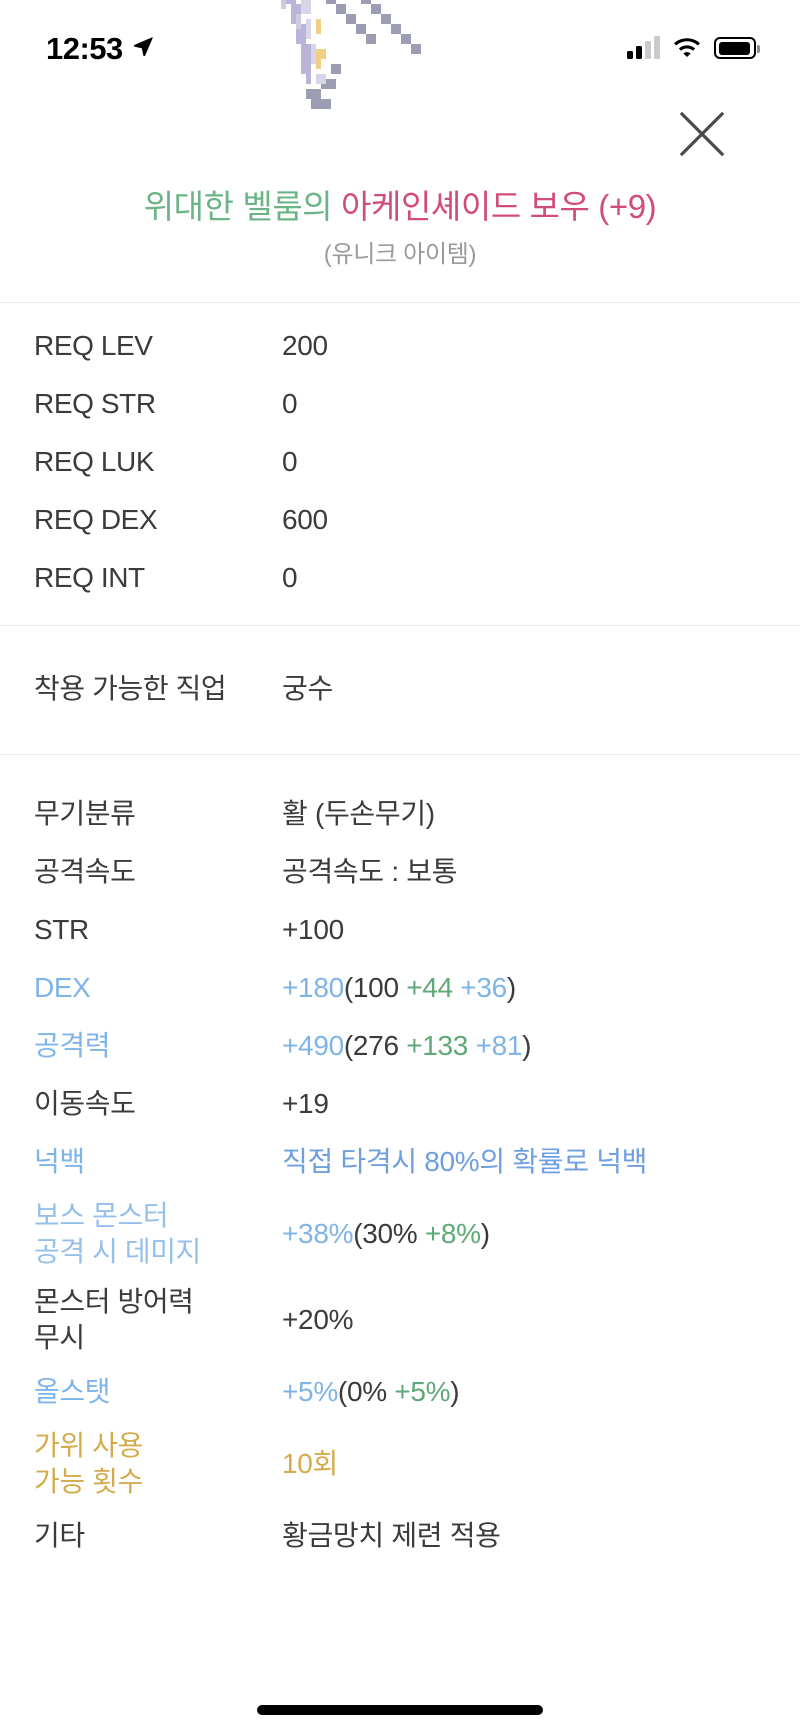 This screenshot has width=800, height=1733. What do you see at coordinates (433, 988) in the screenshot?
I see `value-segment: +44` at bounding box center [433, 988].